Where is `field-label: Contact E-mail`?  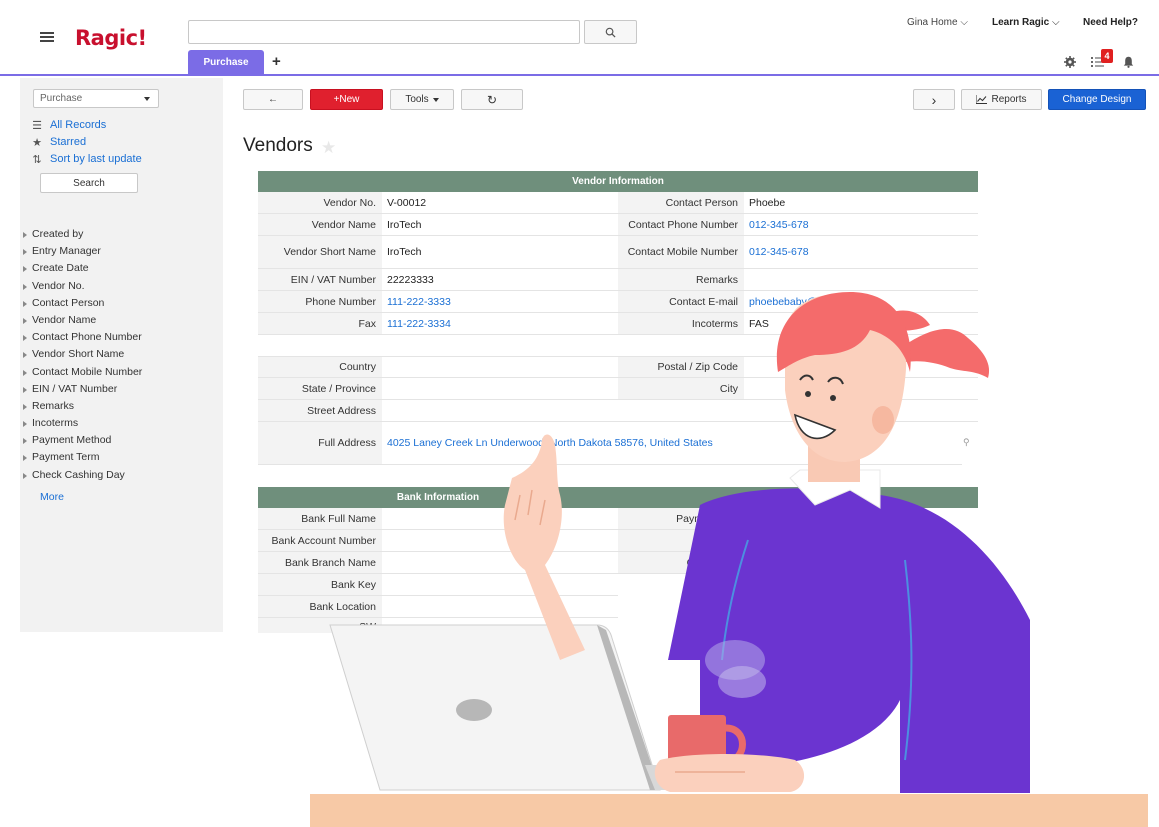
field-label: Contact E-mail is located at coordinates (681, 301).